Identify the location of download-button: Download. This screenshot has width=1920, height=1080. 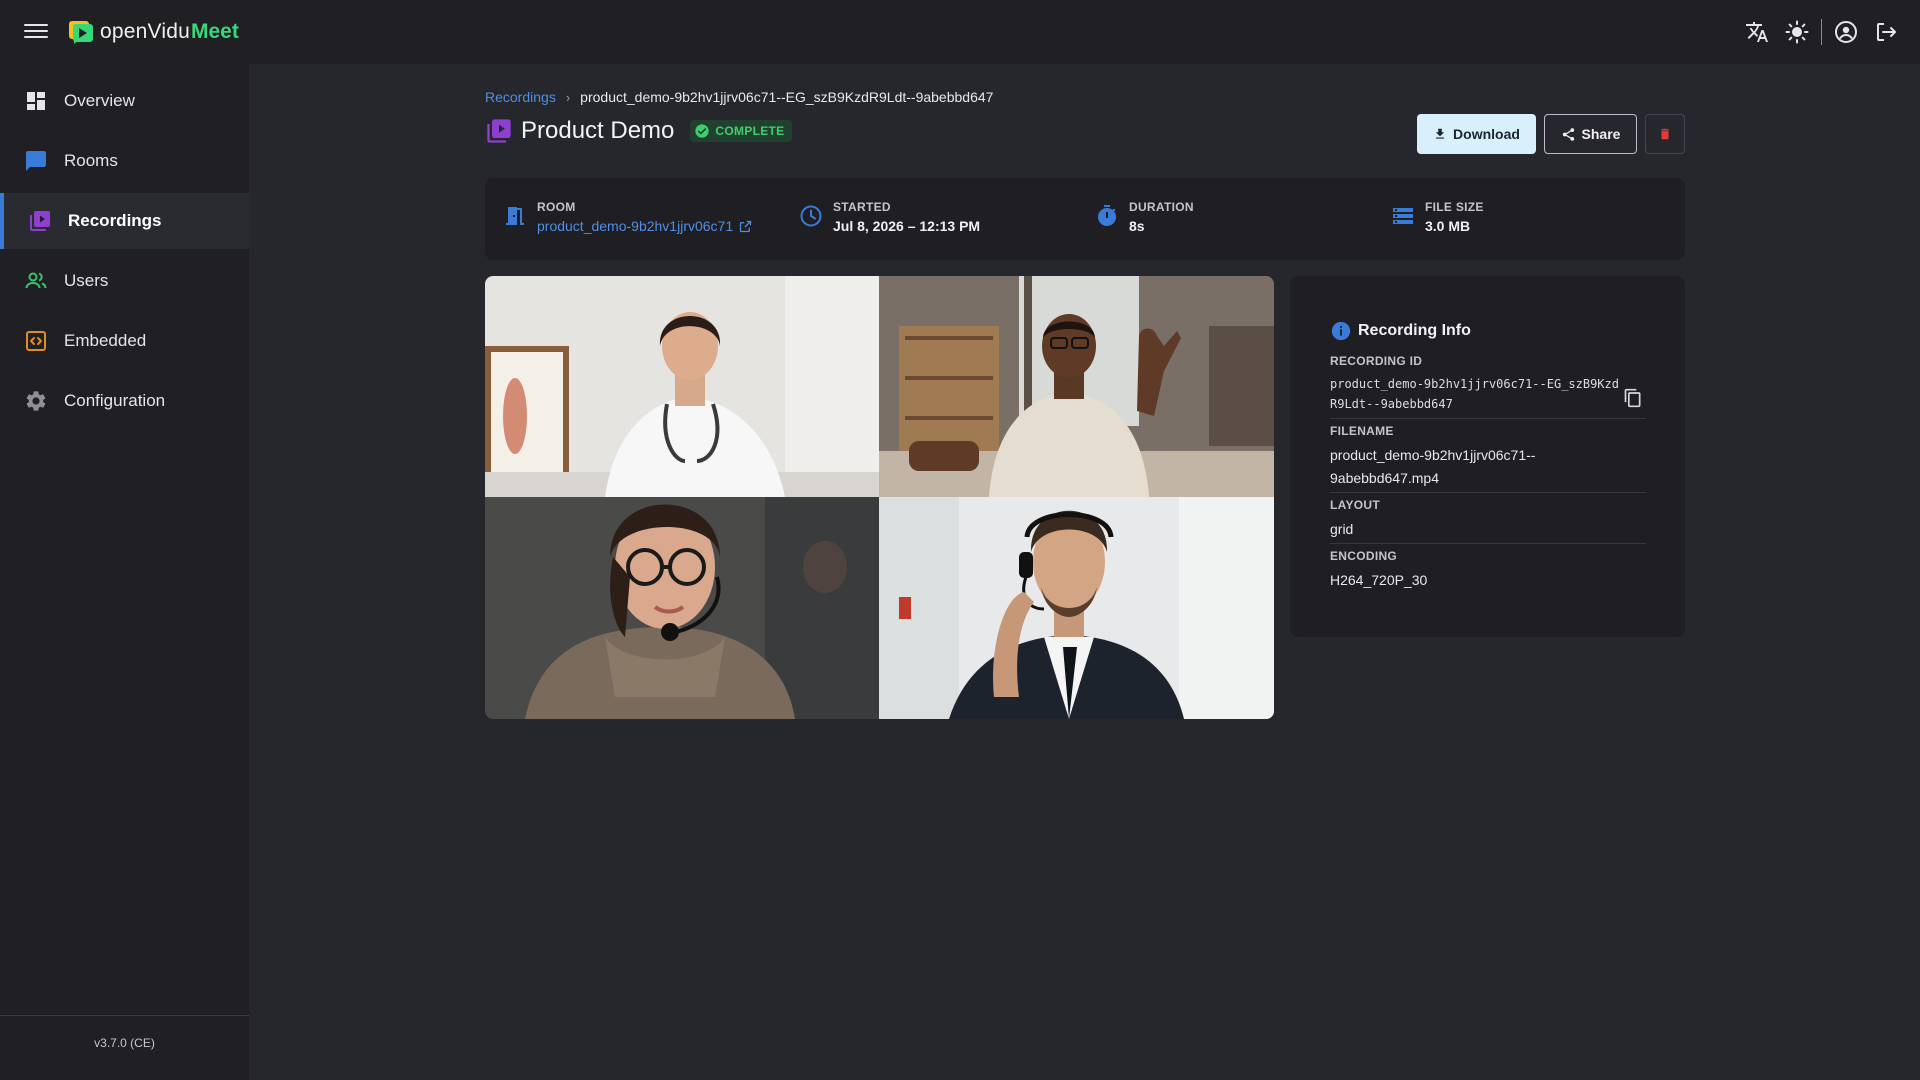
(1476, 134).